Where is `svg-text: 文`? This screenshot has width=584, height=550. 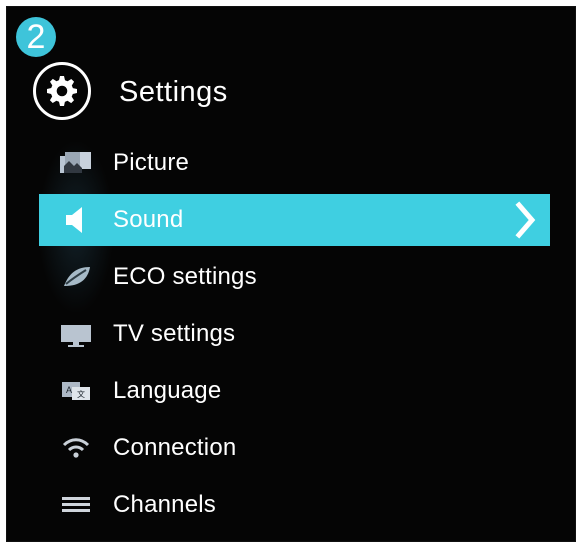 svg-text: 文 is located at coordinates (81, 394).